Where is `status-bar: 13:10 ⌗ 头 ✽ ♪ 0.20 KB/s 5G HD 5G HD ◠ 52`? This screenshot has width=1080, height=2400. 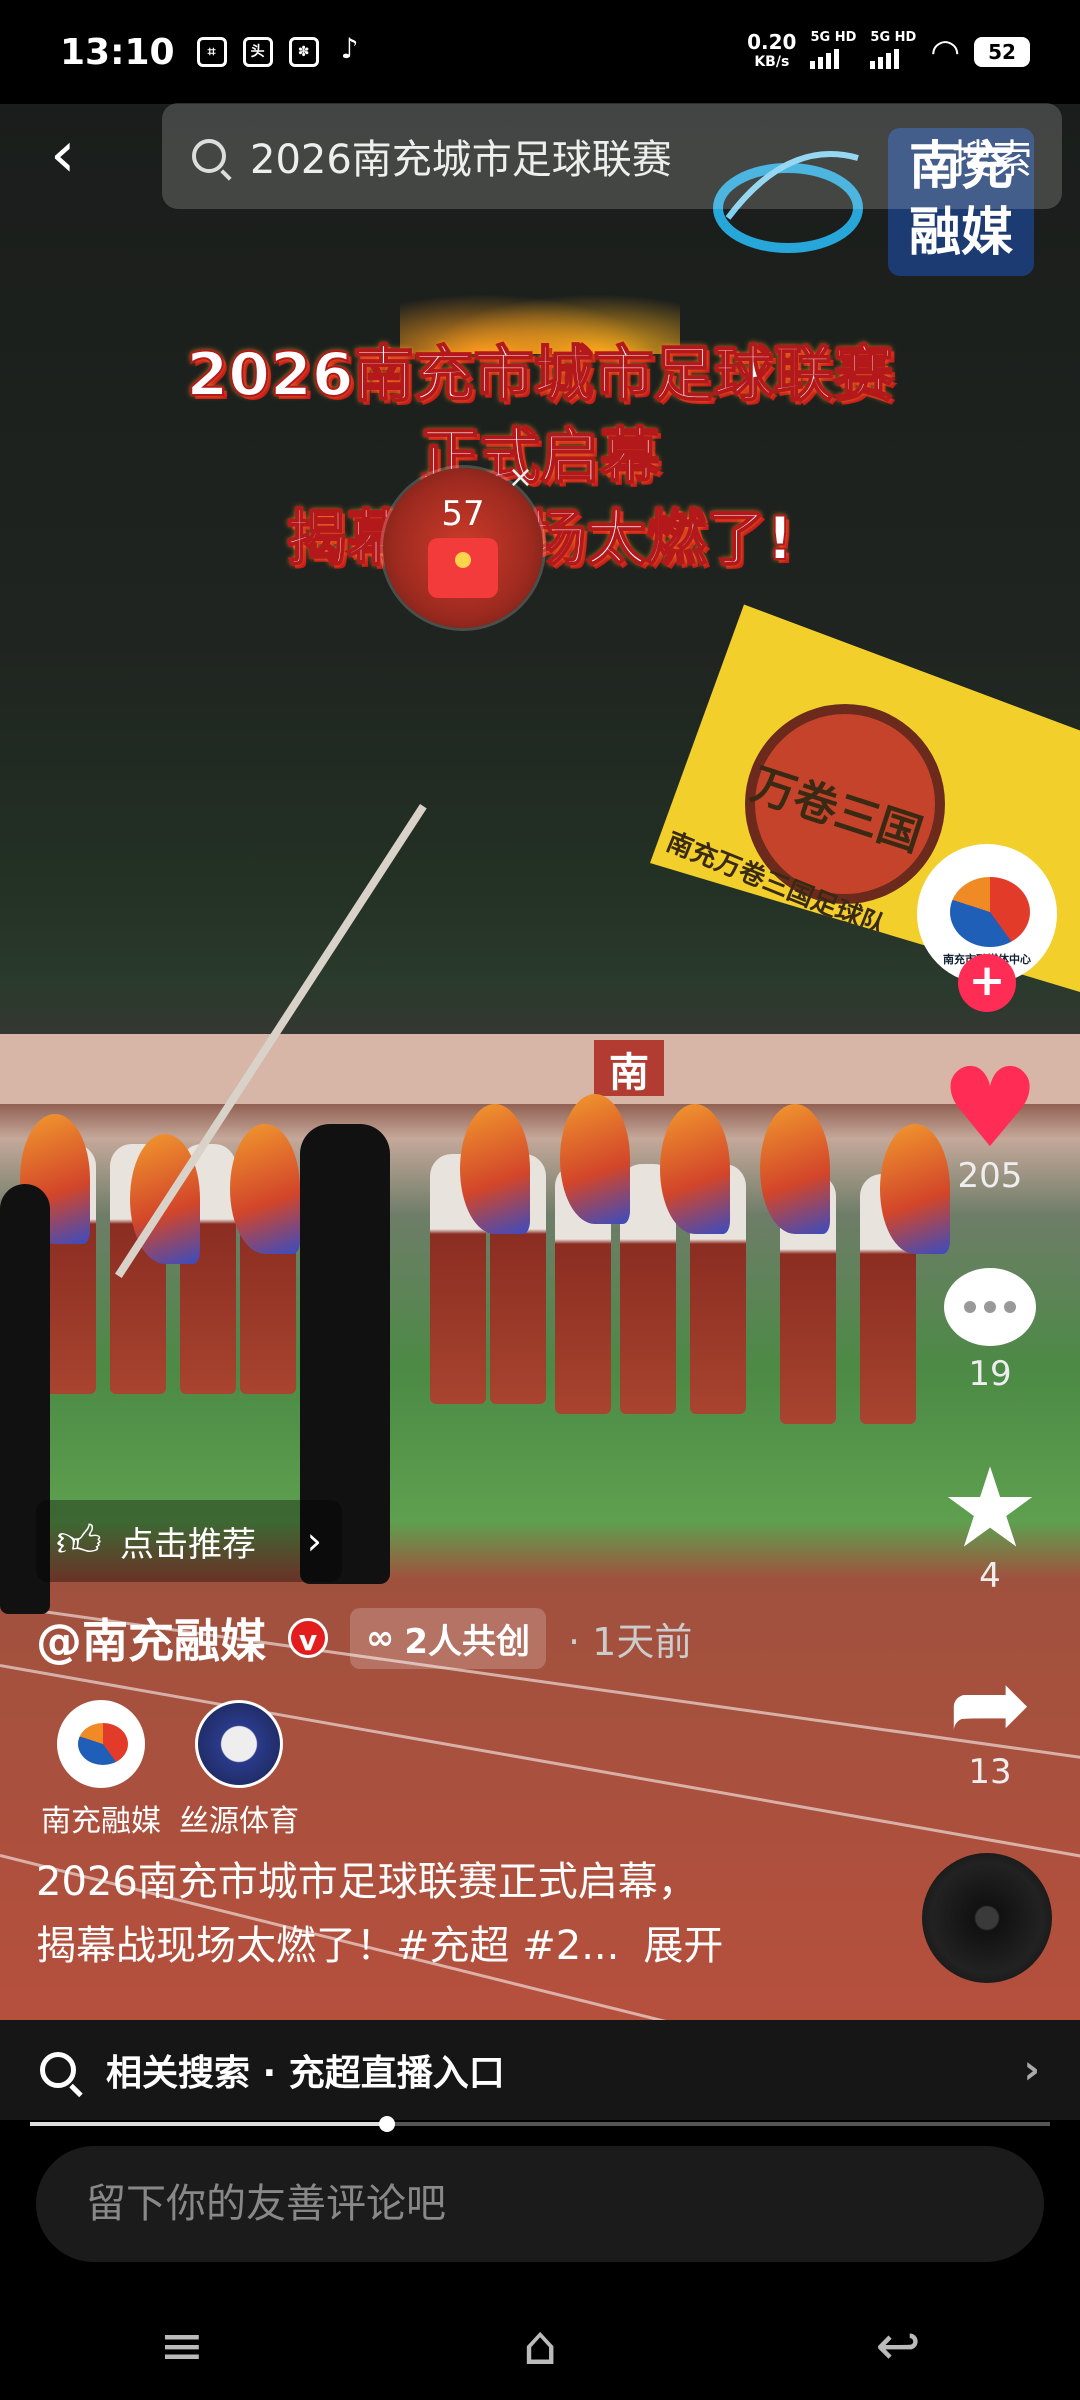
status-bar: 13:10 ⌗ 头 ✽ ♪ 0.20 KB/s 5G HD 5G HD ◠ 52 is located at coordinates (540, 52).